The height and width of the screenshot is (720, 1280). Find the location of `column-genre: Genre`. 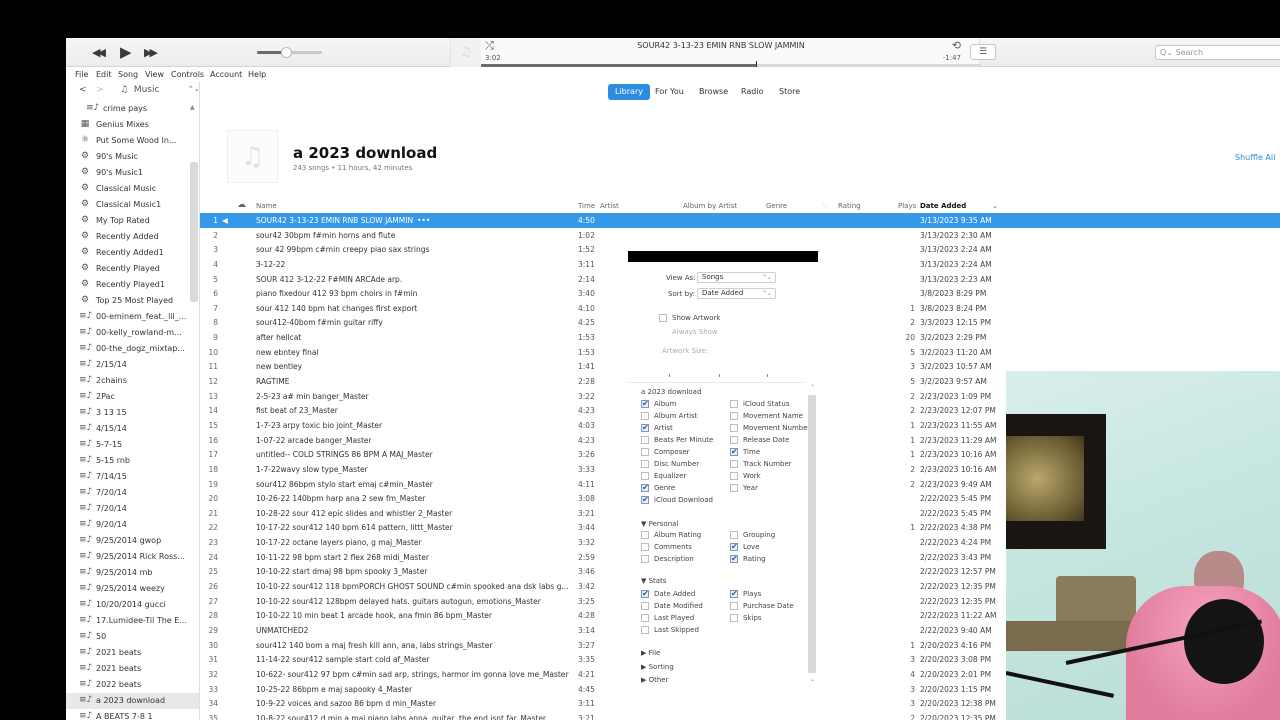

column-genre: Genre is located at coordinates (776, 206).